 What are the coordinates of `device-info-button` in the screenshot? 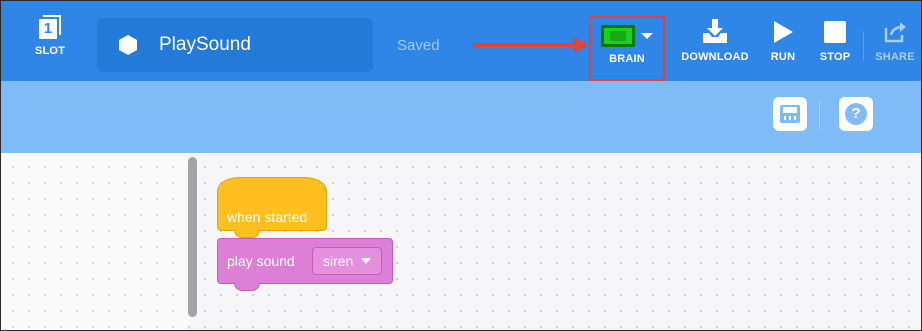 It's located at (790, 114).